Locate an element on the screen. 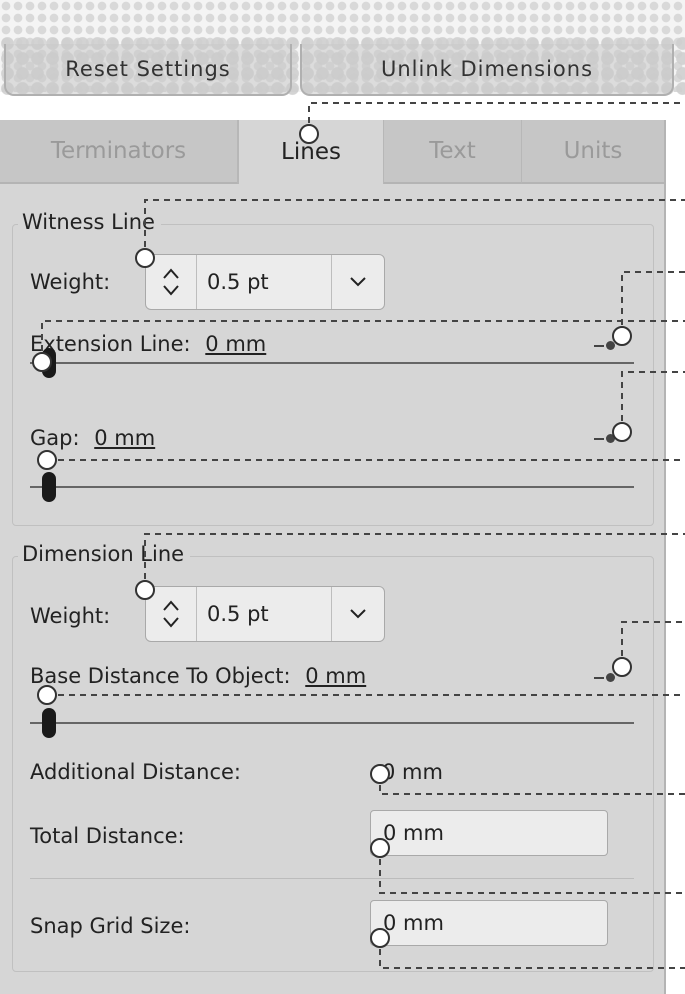 This screenshot has width=685, height=994. base-distance-label: Base Distance To Object: 0 mm is located at coordinates (198, 676).